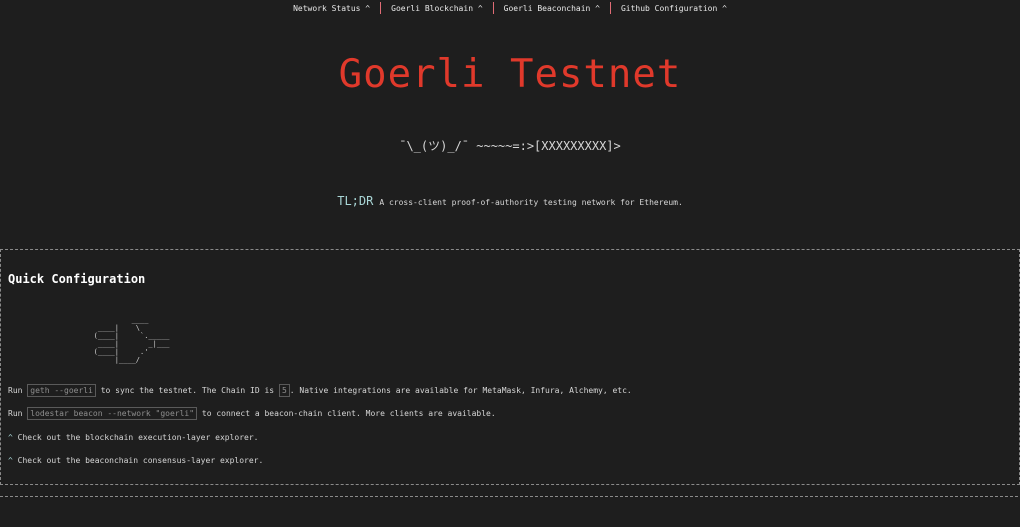 The width and height of the screenshot is (1020, 527). What do you see at coordinates (509, 511) in the screenshot?
I see `next-section` at bounding box center [509, 511].